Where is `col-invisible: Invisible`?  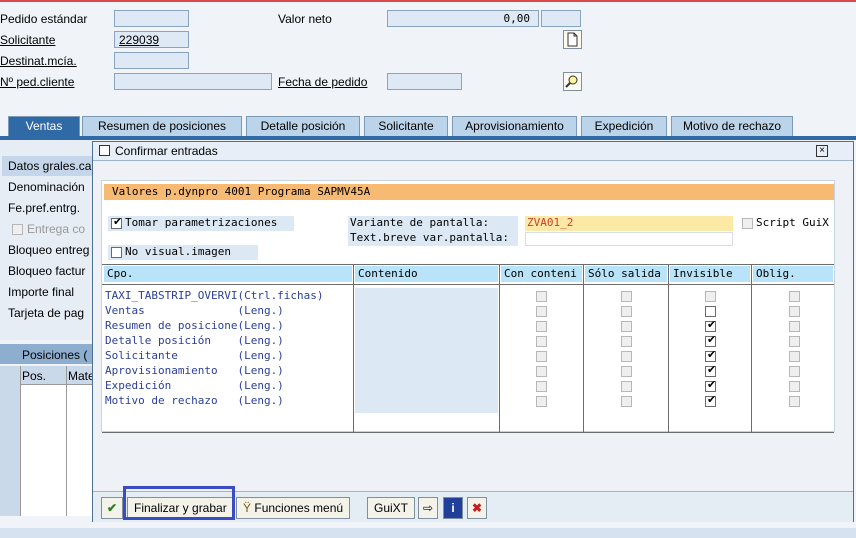 col-invisible: Invisible is located at coordinates (710, 274).